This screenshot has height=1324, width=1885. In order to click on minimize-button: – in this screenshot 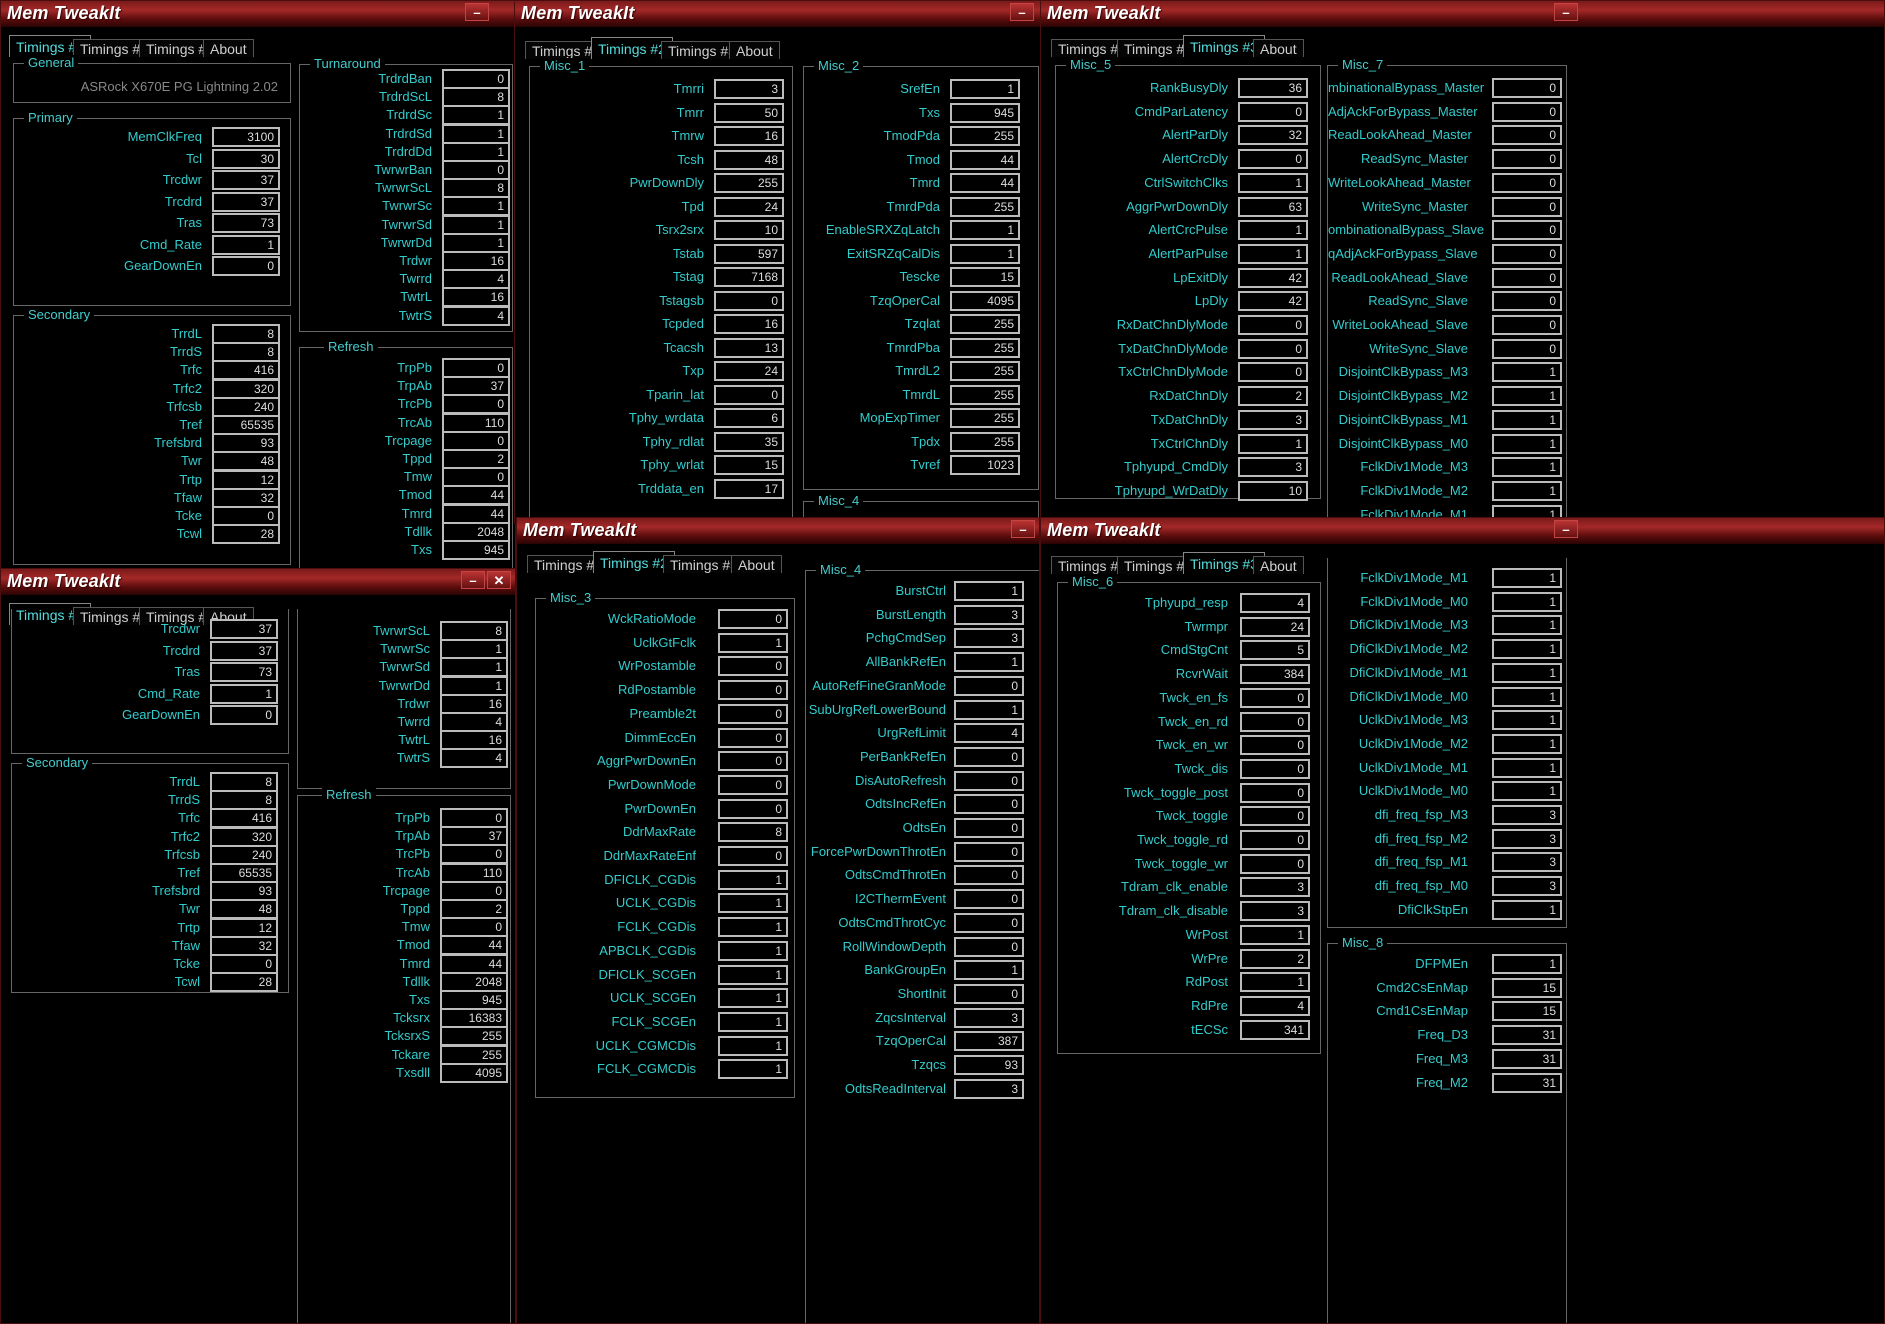, I will do `click(1566, 12)`.